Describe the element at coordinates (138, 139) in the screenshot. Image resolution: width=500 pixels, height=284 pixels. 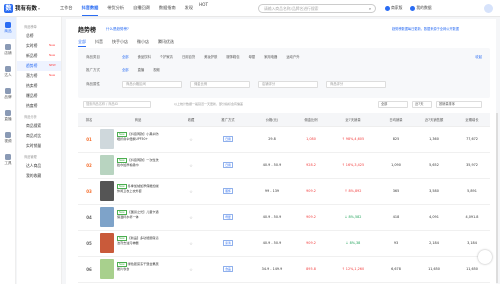
I see `product-cell: New 【抖音同款】小黑伞防晒折叠伞便携UPF50+` at that location.